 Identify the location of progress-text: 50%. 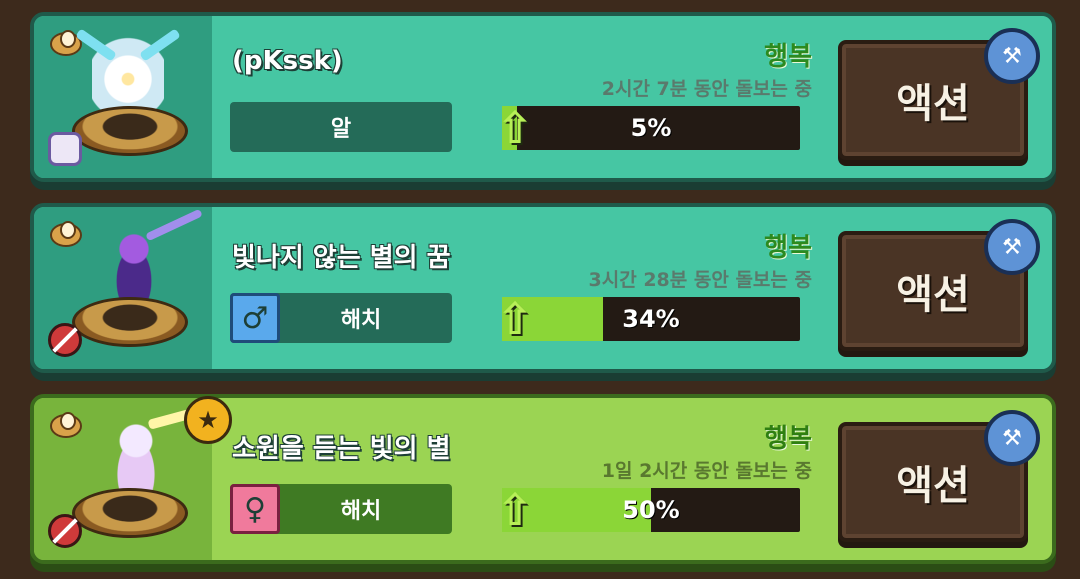
(651, 510).